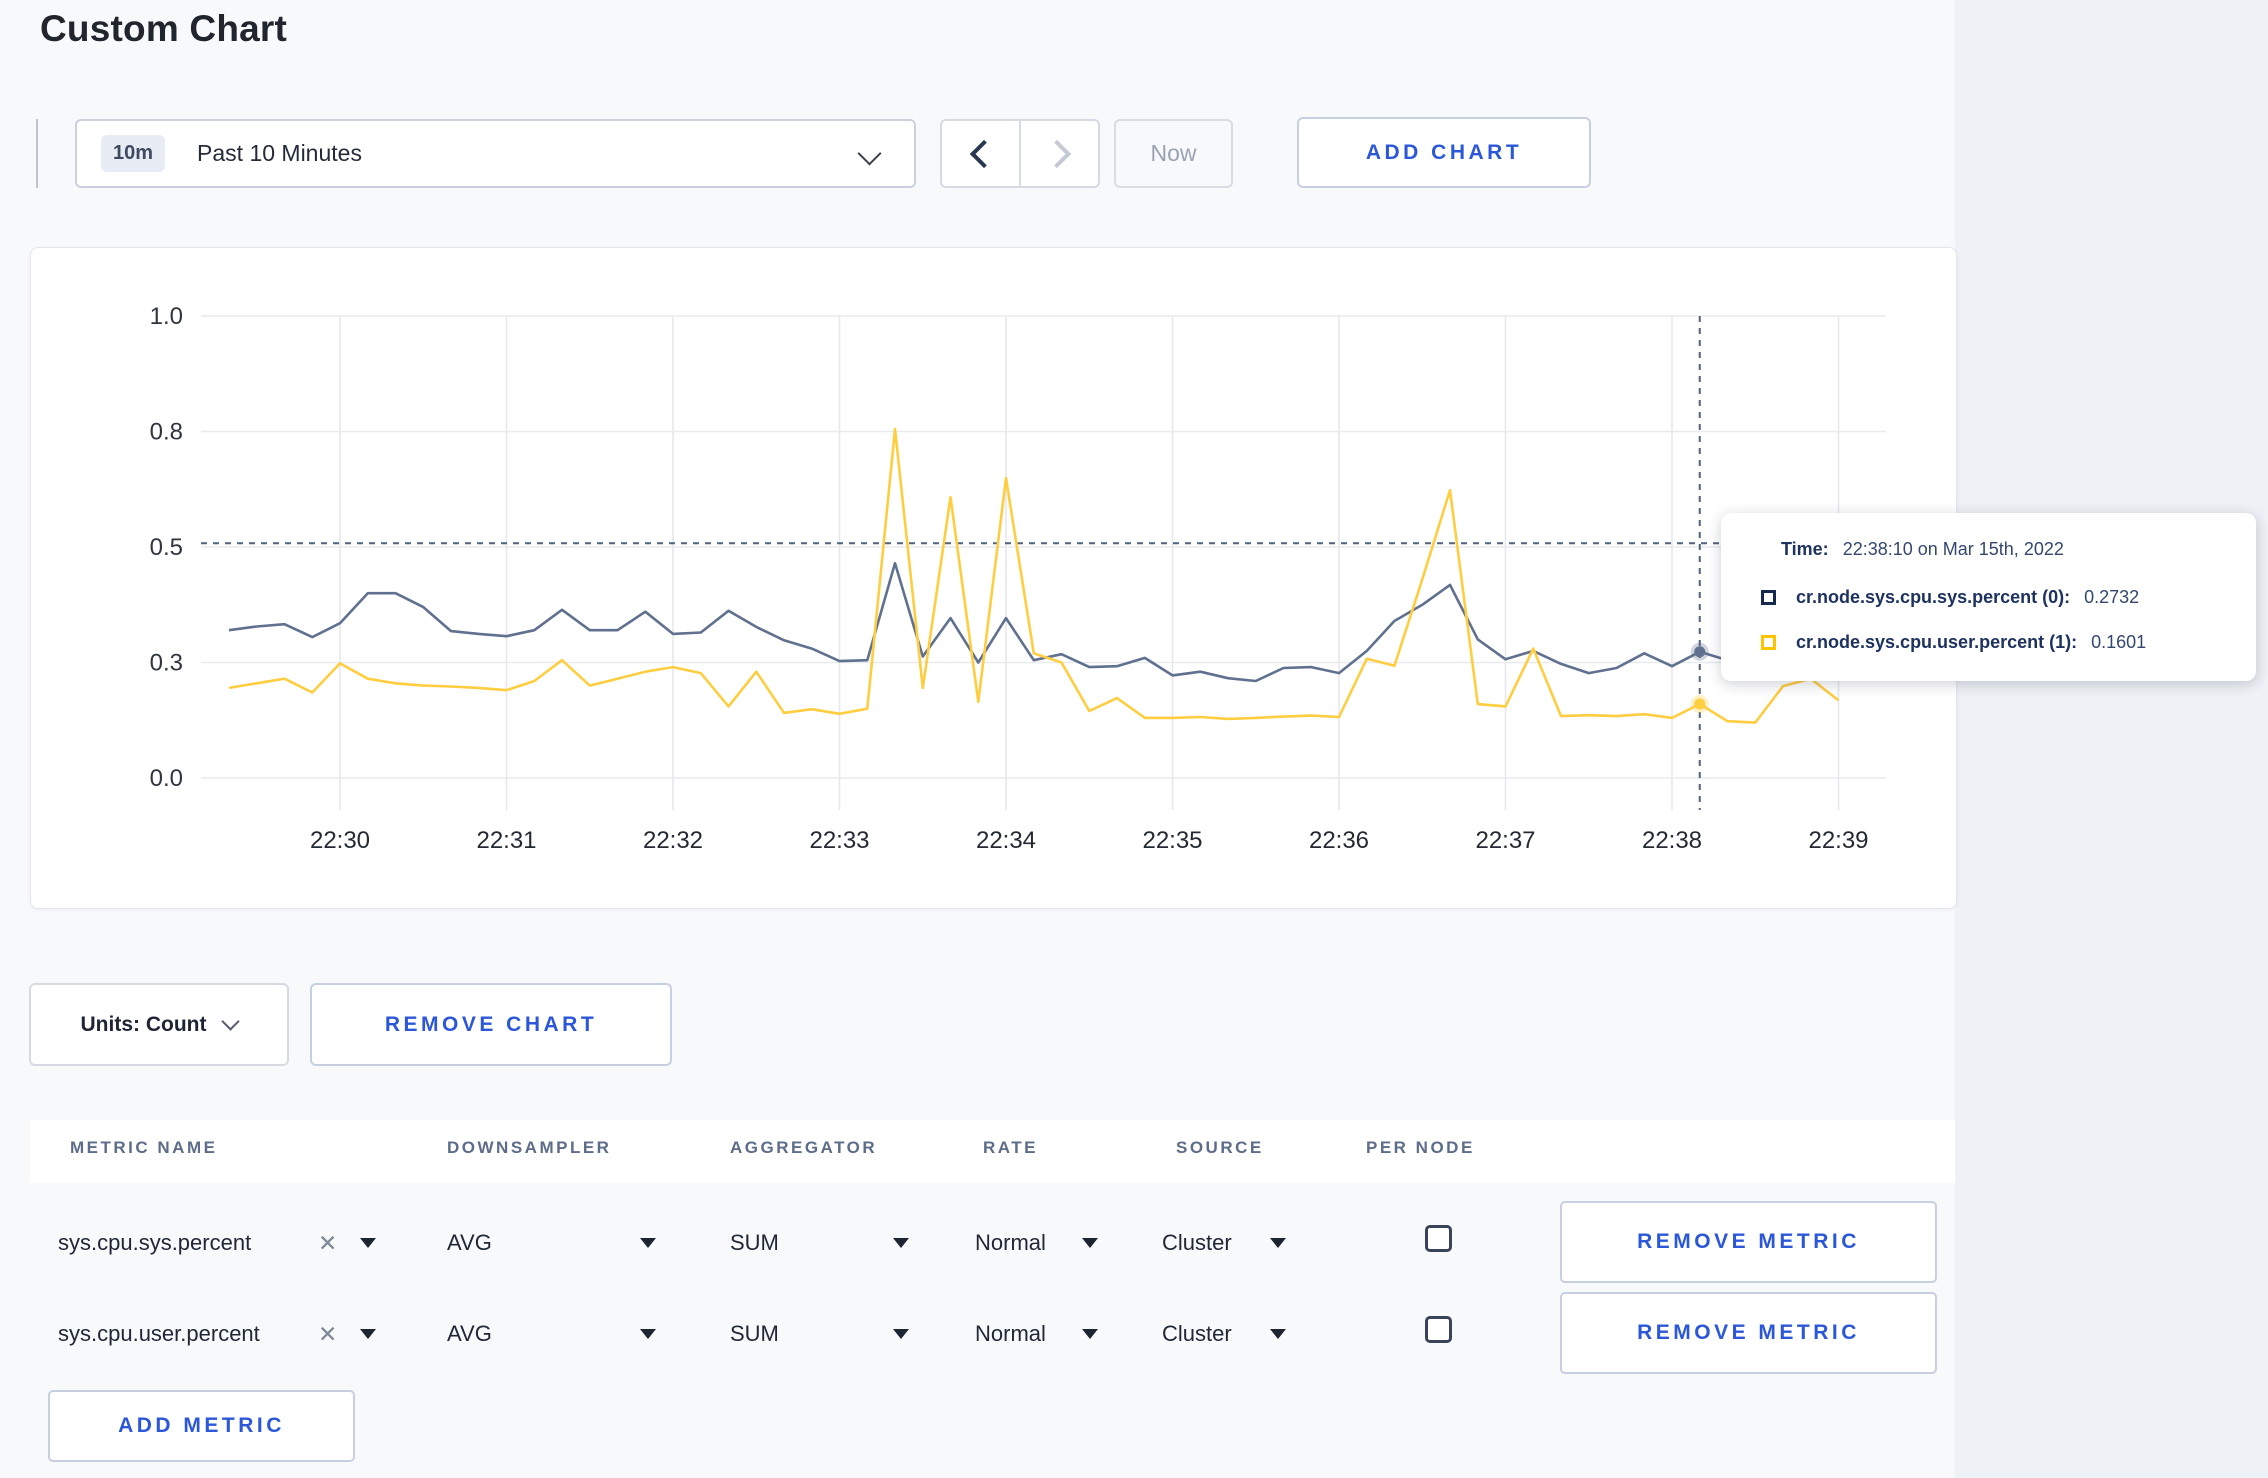 The image size is (2268, 1478). I want to click on col-header-metric-name: METRIC NAME, so click(144, 1147).